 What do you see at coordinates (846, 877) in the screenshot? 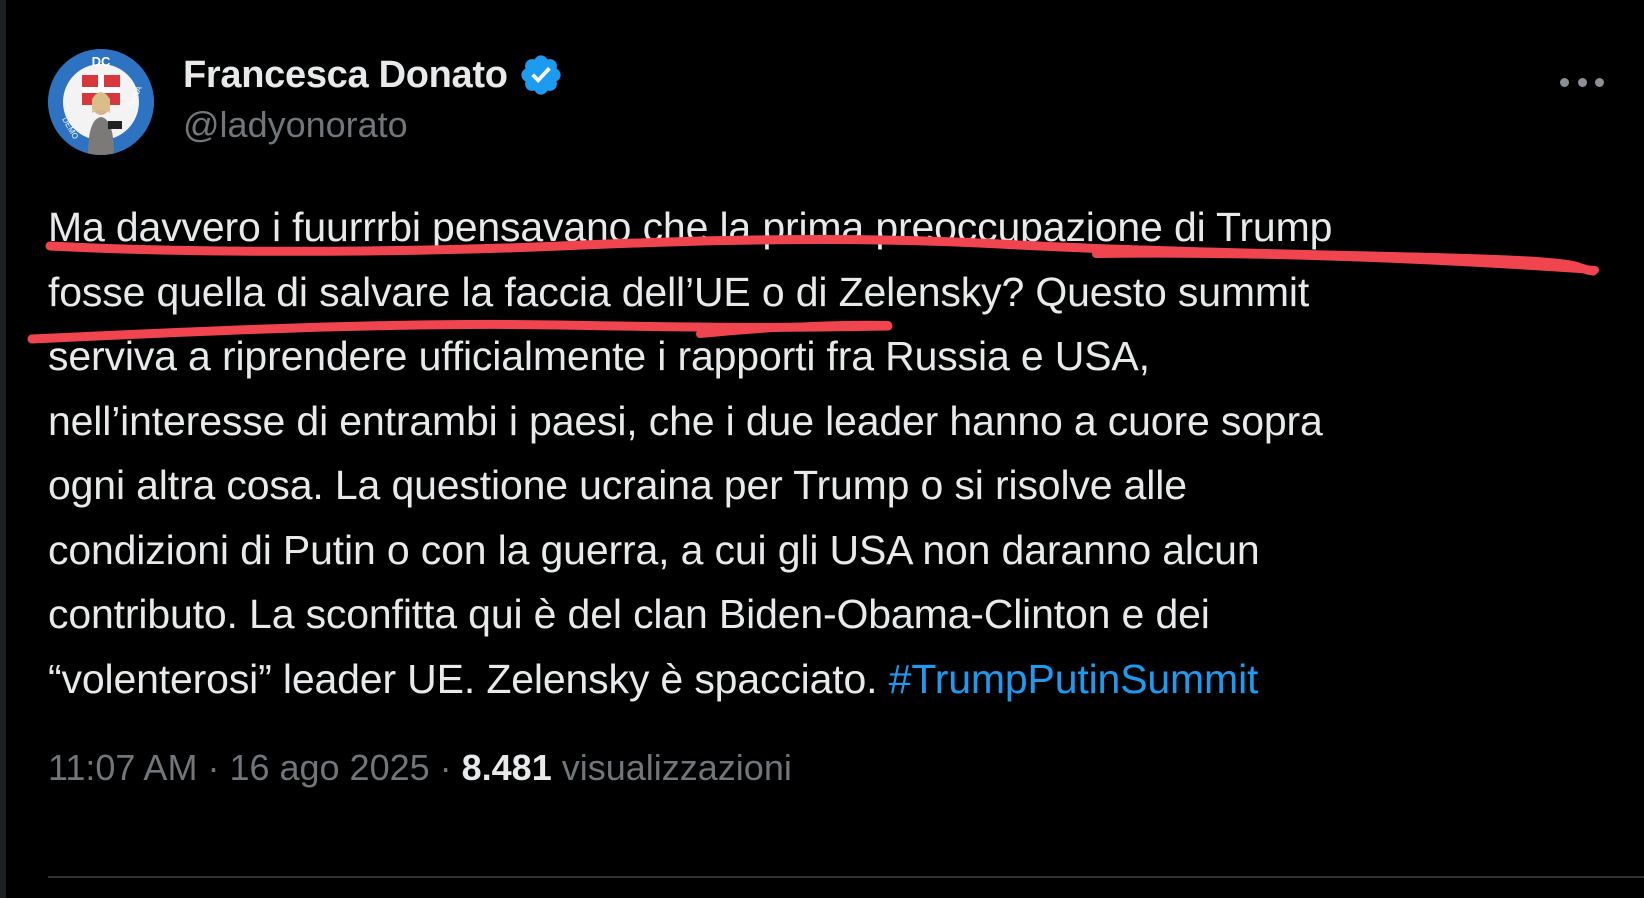
I see `divider` at bounding box center [846, 877].